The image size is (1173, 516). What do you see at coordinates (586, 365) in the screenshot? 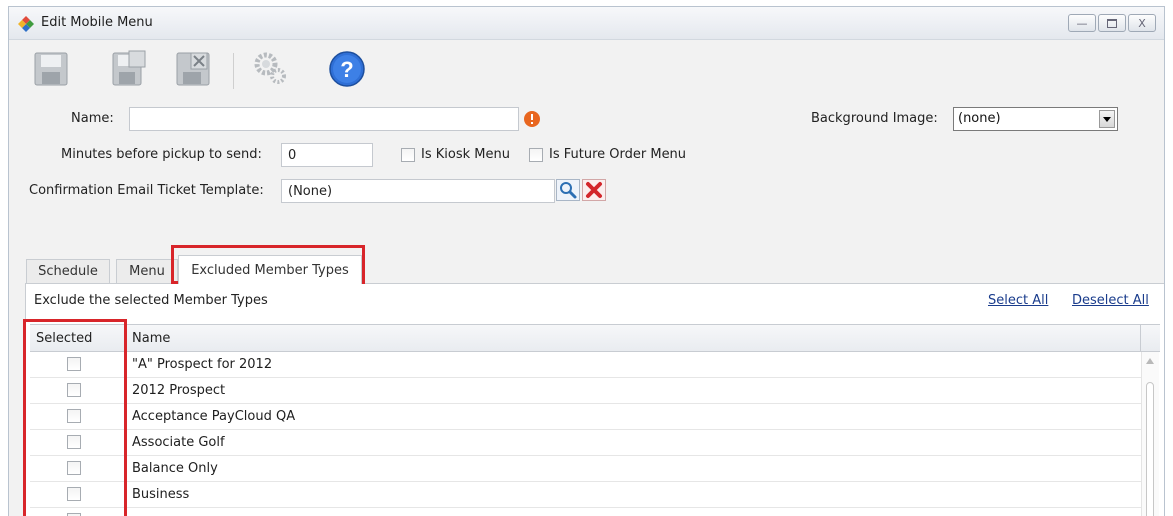
I see `table-row: "A" Prospect for 2012` at bounding box center [586, 365].